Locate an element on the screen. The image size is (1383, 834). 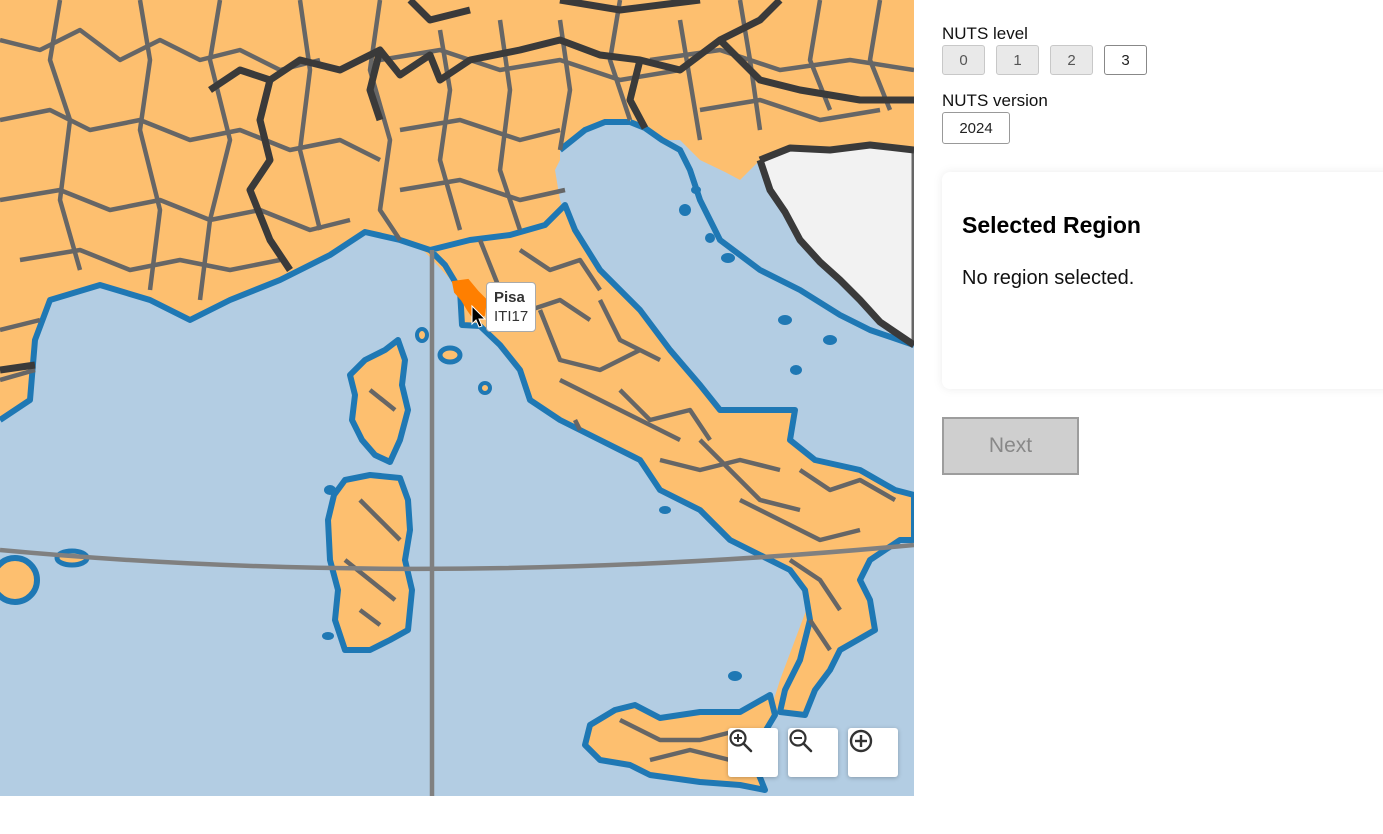
sardinia is located at coordinates (370, 562).